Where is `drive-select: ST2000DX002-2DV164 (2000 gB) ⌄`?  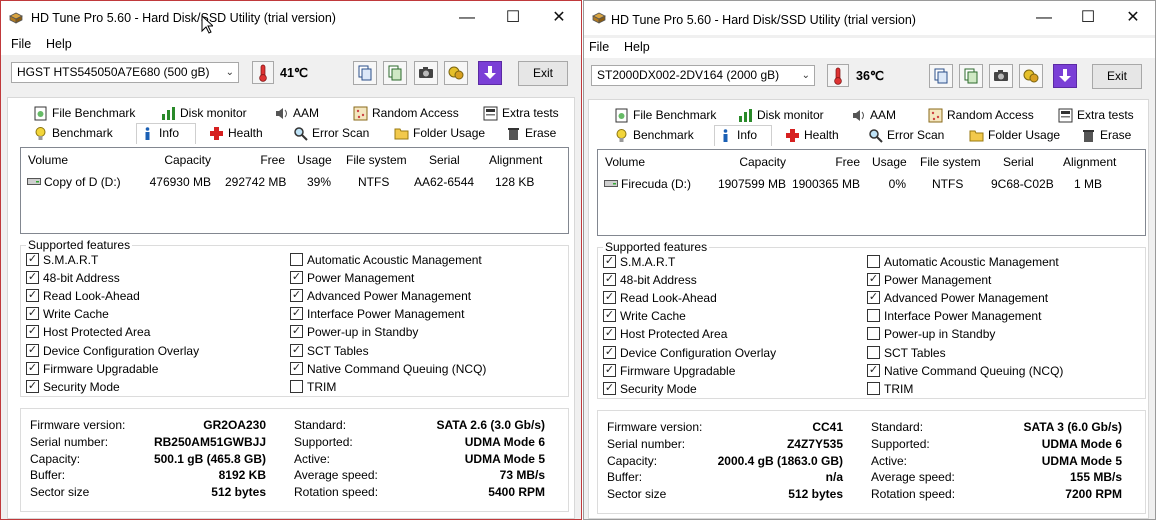 drive-select: ST2000DX002-2DV164 (2000 gB) ⌄ is located at coordinates (703, 75).